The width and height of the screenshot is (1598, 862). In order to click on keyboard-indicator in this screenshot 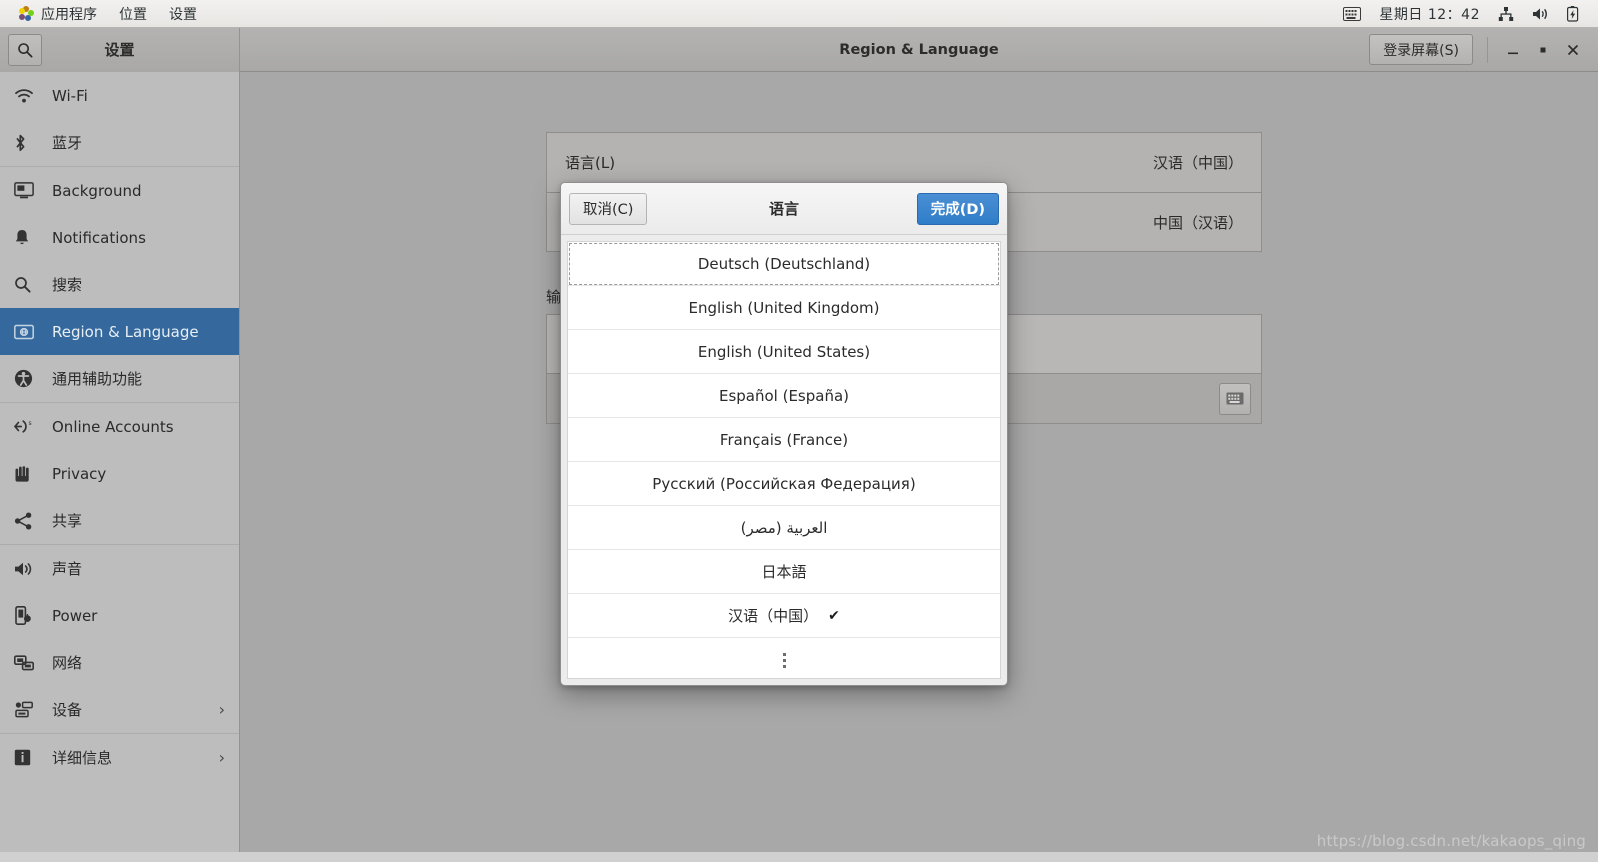, I will do `click(1352, 13)`.